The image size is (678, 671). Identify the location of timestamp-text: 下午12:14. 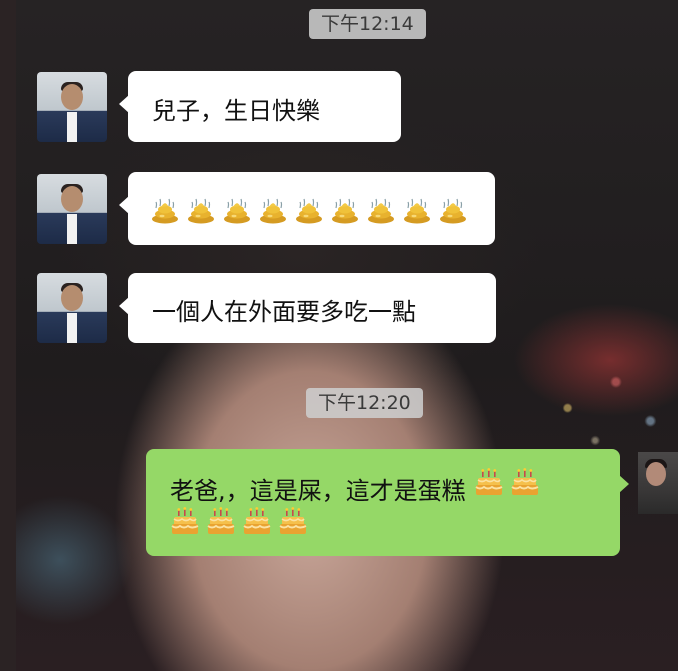
(367, 24).